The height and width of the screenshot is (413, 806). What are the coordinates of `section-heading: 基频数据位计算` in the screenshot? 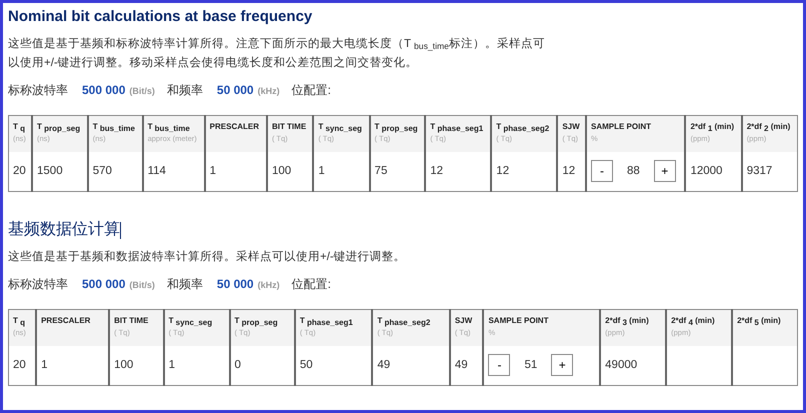 It's located at (64, 230).